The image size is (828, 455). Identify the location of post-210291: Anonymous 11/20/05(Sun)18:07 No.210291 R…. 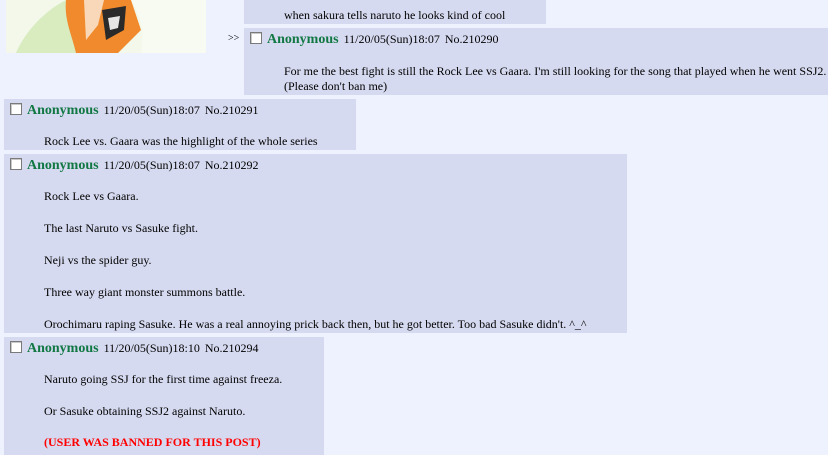
(180, 124).